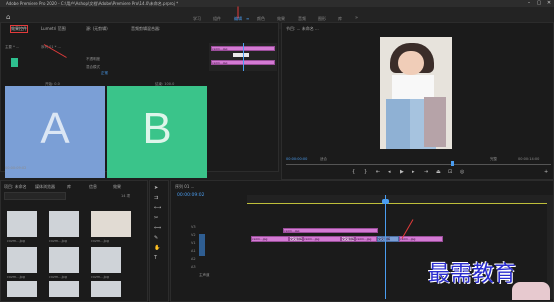  What do you see at coordinates (529, 3) in the screenshot?
I see `minimize-icon: –` at bounding box center [529, 3].